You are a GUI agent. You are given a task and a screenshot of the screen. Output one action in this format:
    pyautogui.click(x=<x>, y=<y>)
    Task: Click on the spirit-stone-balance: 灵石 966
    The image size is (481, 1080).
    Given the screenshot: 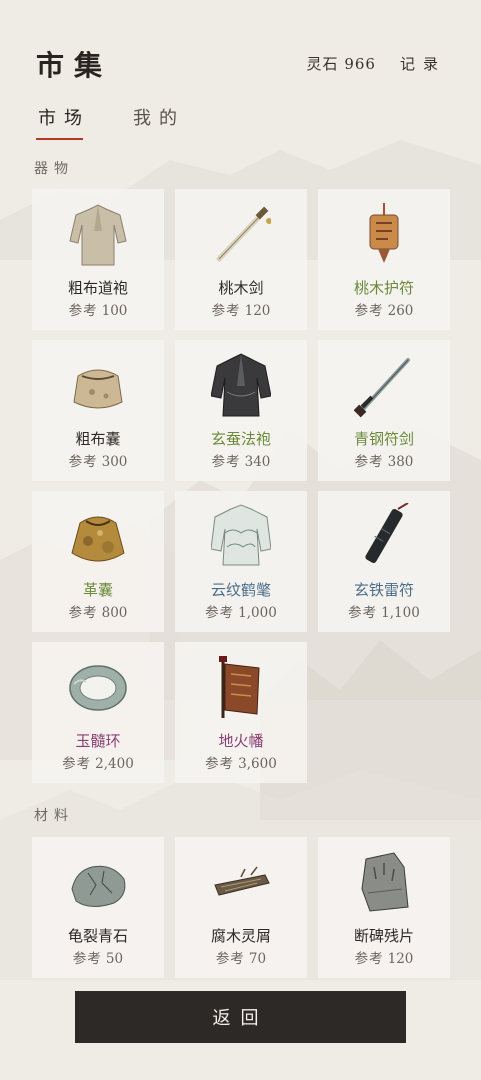 What is the action you would take?
    pyautogui.click(x=341, y=63)
    